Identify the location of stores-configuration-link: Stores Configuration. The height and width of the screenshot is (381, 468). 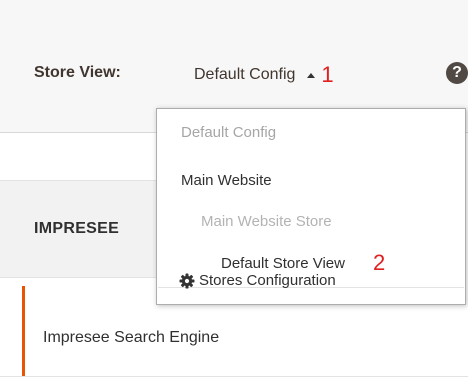
(257, 280).